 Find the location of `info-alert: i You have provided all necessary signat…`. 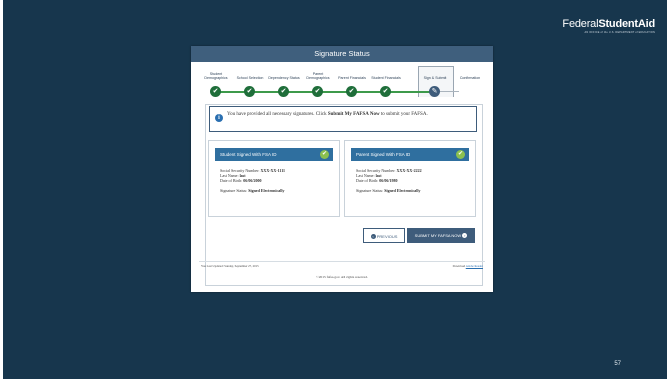

info-alert: i You have provided all necessary signat… is located at coordinates (343, 119).